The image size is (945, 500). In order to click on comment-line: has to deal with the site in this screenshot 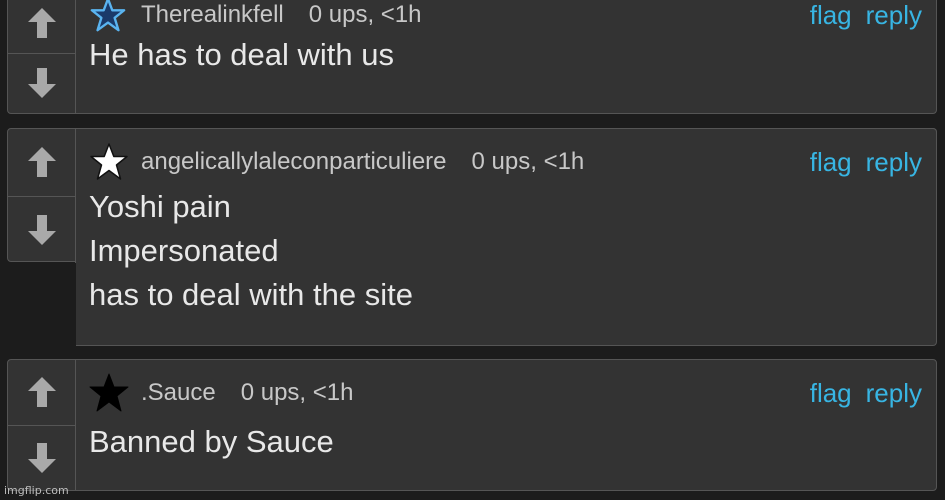, I will do `click(251, 294)`.